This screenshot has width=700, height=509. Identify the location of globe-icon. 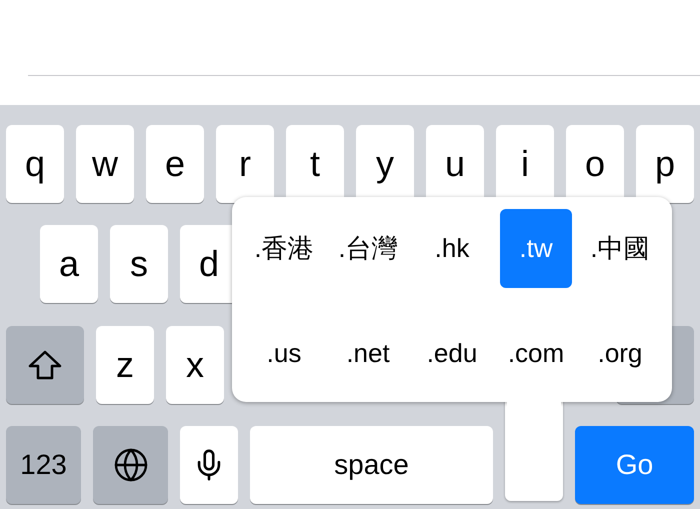
(130, 465).